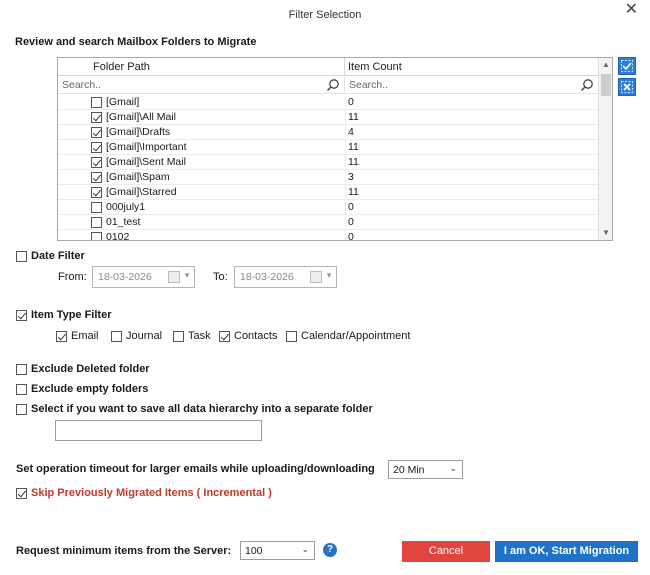  I want to click on from-date-picker: 18-03-2026 ▼, so click(143, 277).